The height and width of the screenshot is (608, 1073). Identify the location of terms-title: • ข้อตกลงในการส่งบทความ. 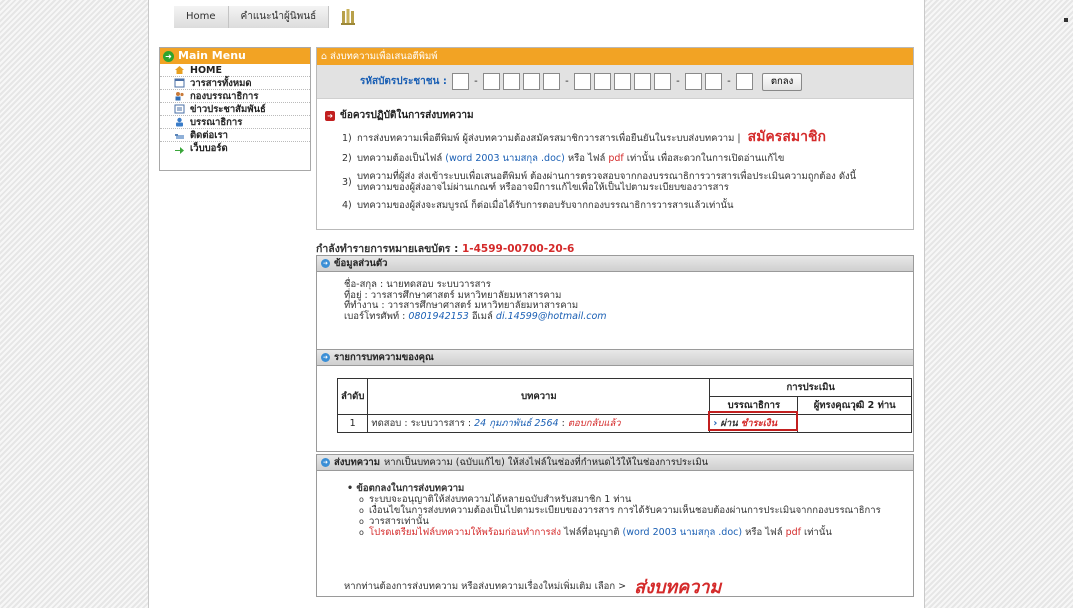
(406, 488).